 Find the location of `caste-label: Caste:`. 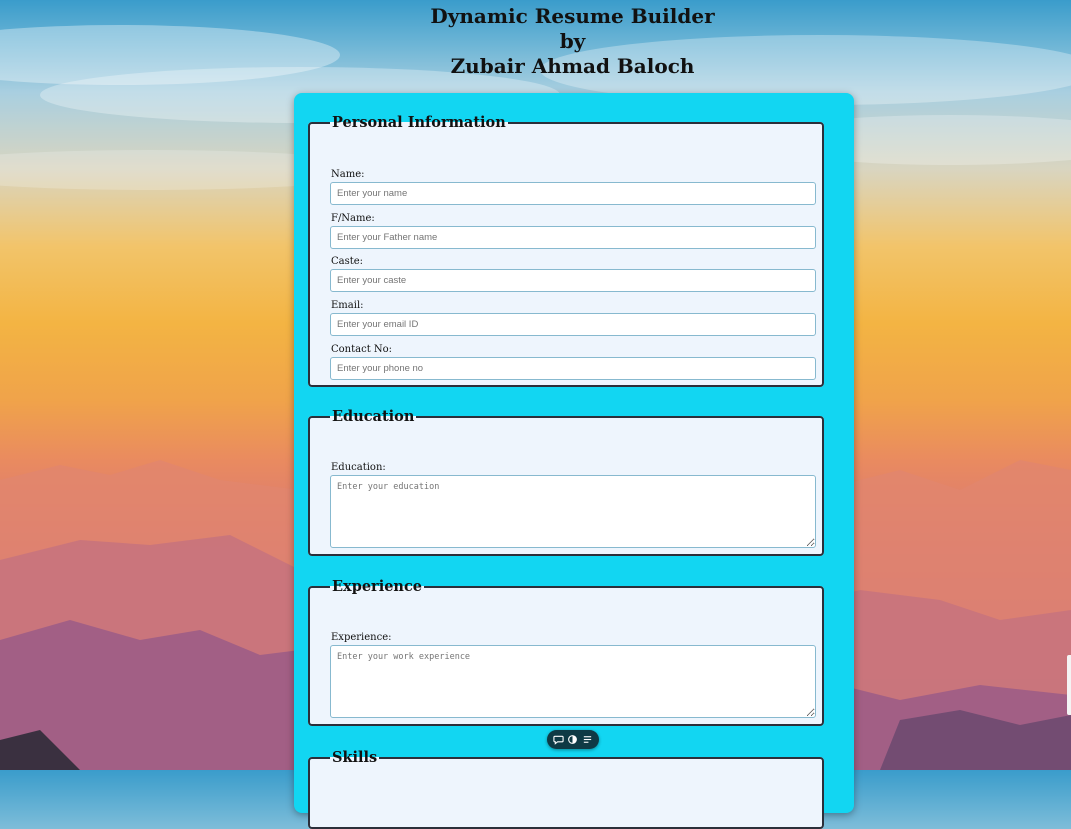

caste-label: Caste: is located at coordinates (347, 261).